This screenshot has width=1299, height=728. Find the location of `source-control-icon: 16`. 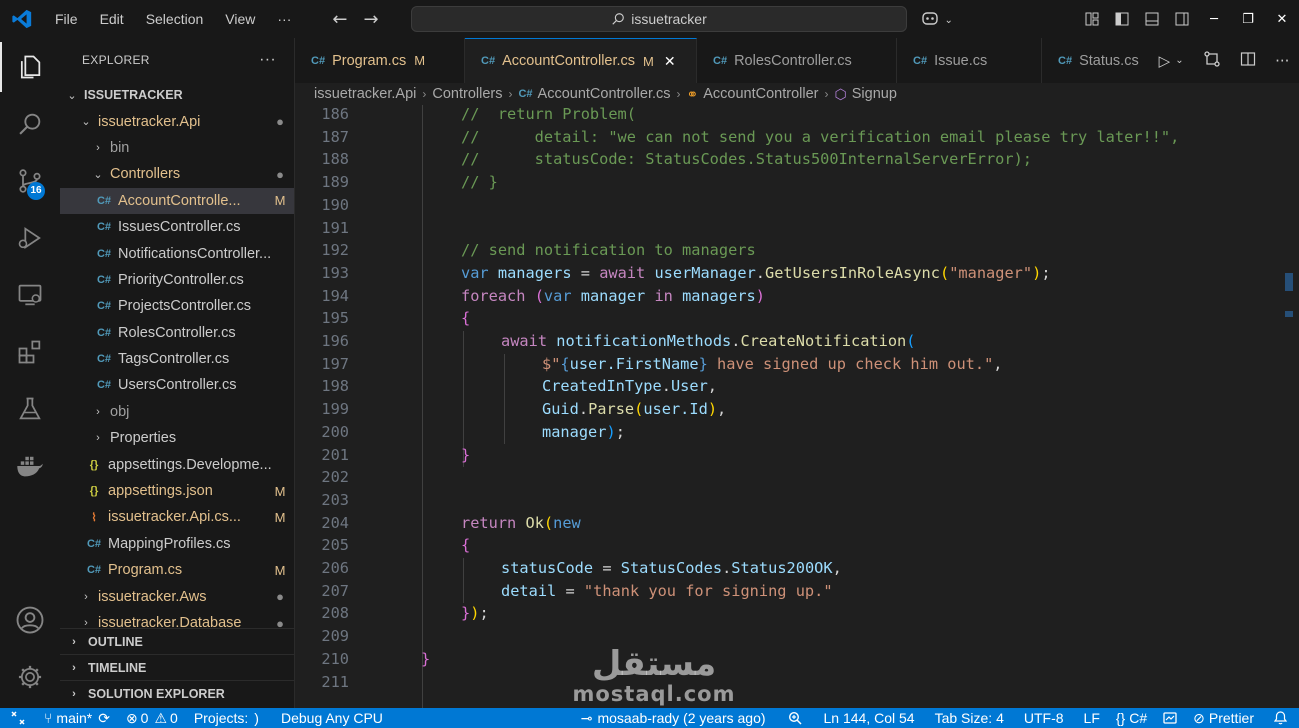

source-control-icon: 16 is located at coordinates (30, 180).